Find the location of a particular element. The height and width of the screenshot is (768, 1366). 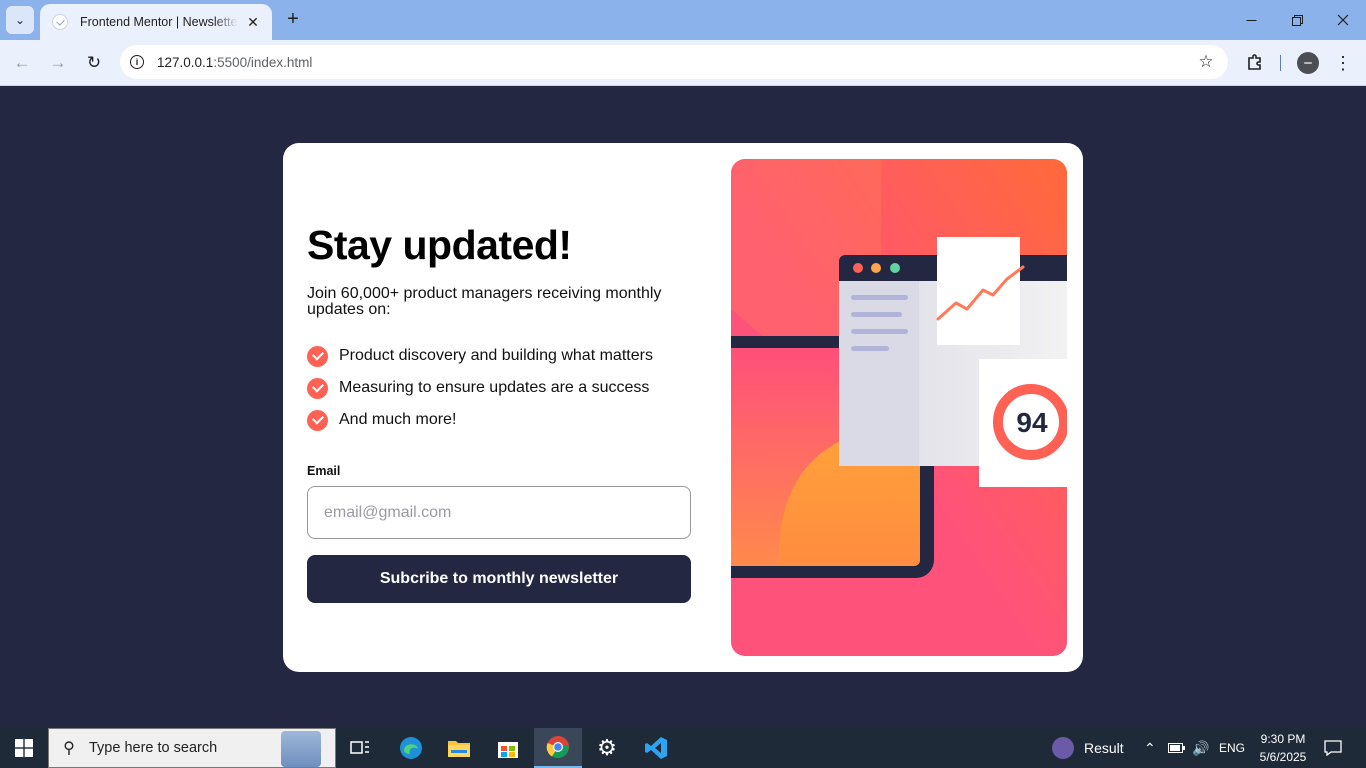

email-field is located at coordinates (499, 512).